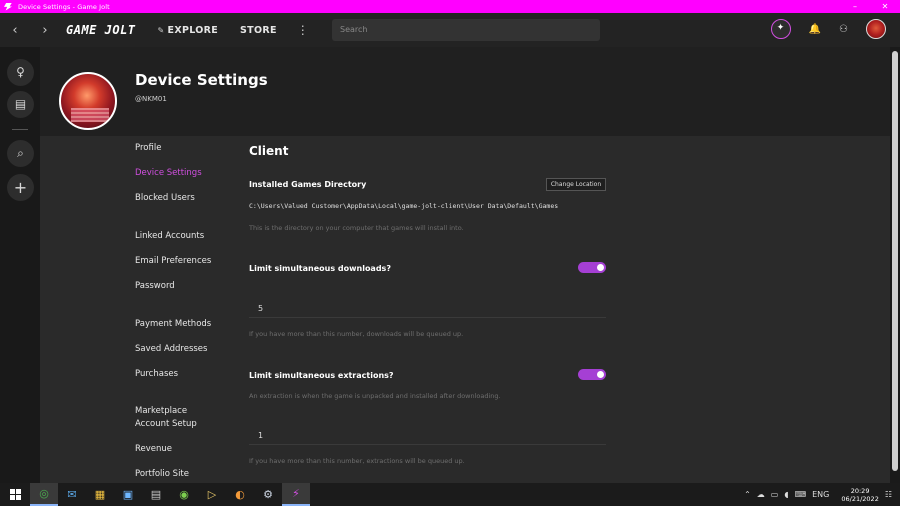 This screenshot has height=506, width=900. I want to click on sidenav-item-portfolio-site: Portfolio Site, so click(162, 474).